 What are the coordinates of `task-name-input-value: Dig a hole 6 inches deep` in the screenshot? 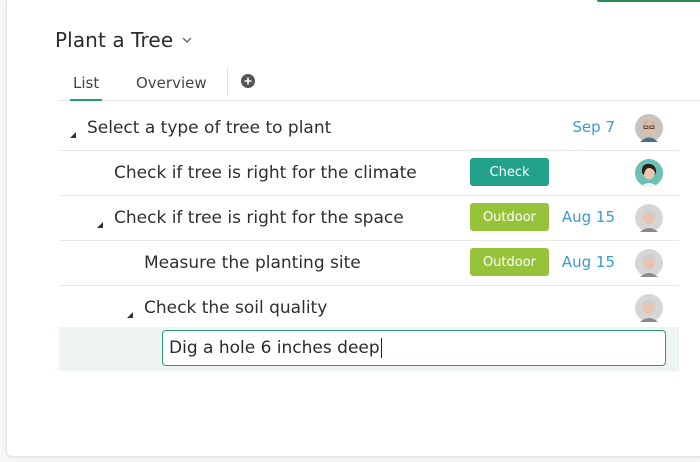 It's located at (274, 348).